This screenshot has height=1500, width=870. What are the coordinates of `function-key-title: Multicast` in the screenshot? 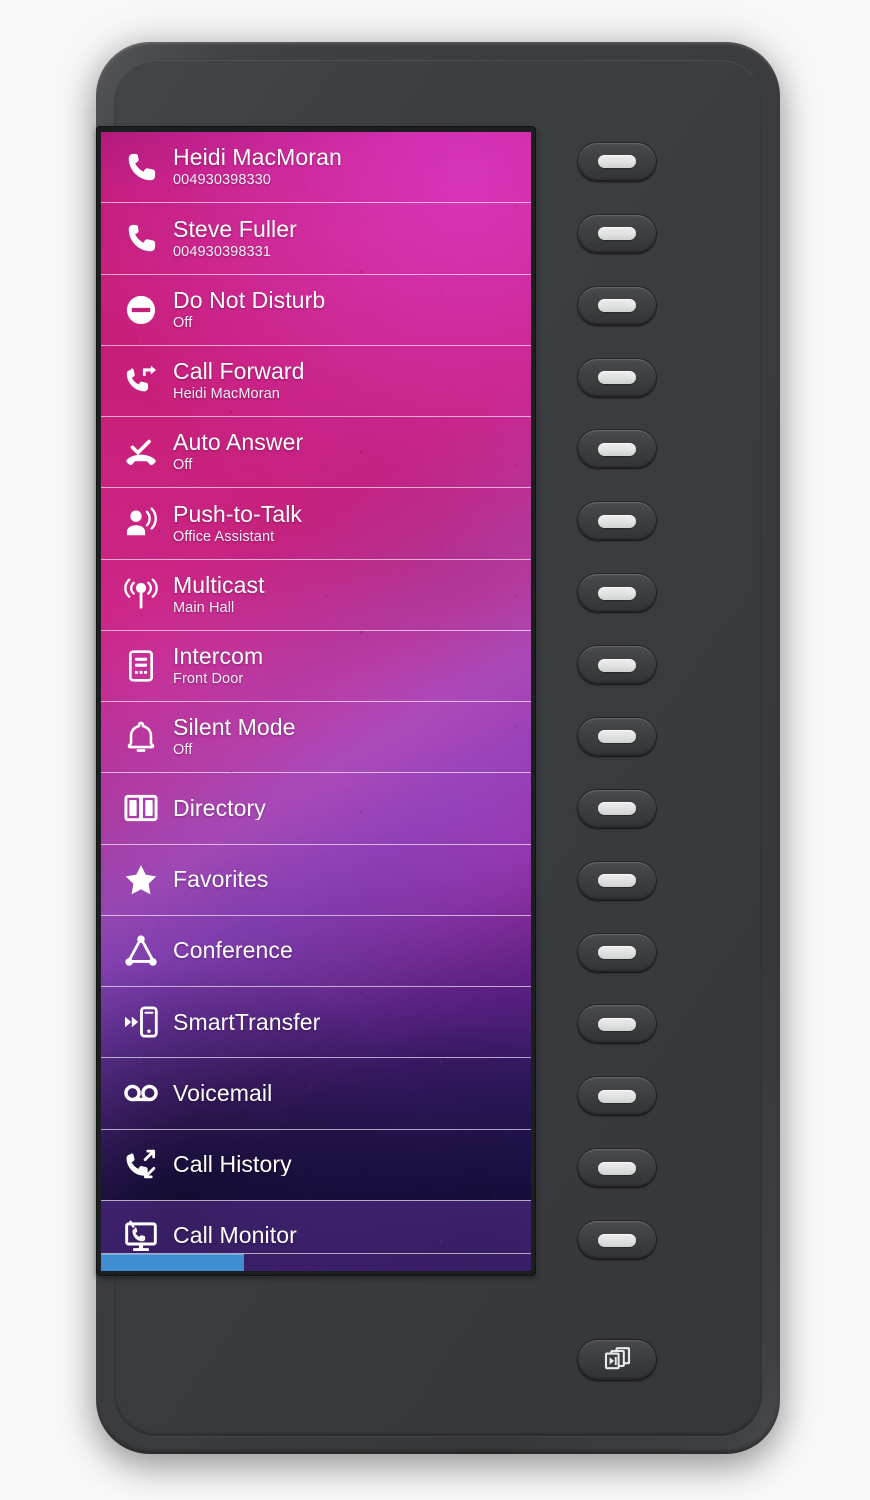 It's located at (219, 585).